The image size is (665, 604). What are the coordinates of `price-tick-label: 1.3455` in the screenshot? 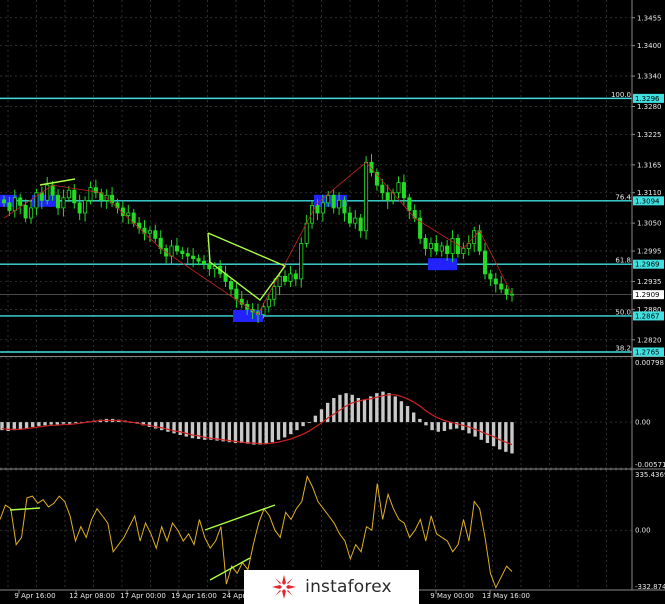 It's located at (649, 18).